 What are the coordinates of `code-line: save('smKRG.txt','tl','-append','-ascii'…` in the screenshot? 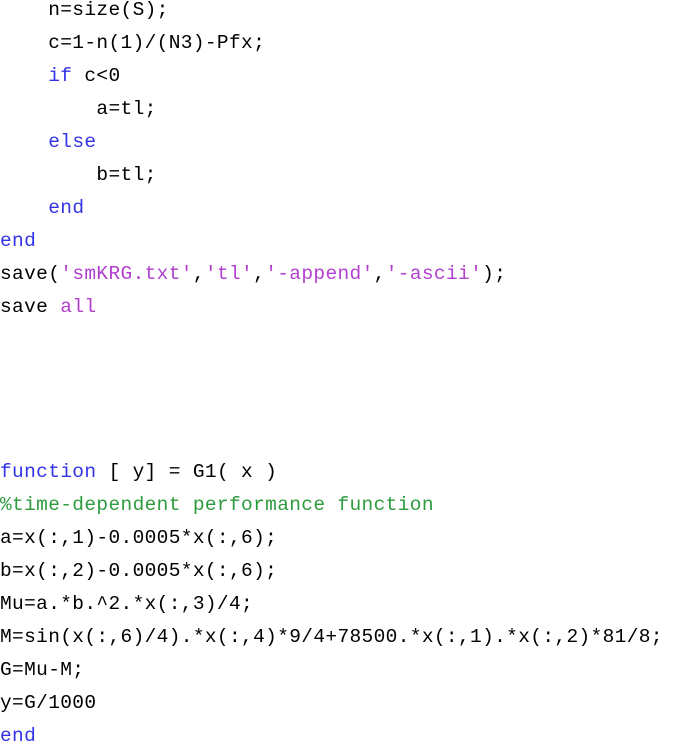 It's located at (342, 274).